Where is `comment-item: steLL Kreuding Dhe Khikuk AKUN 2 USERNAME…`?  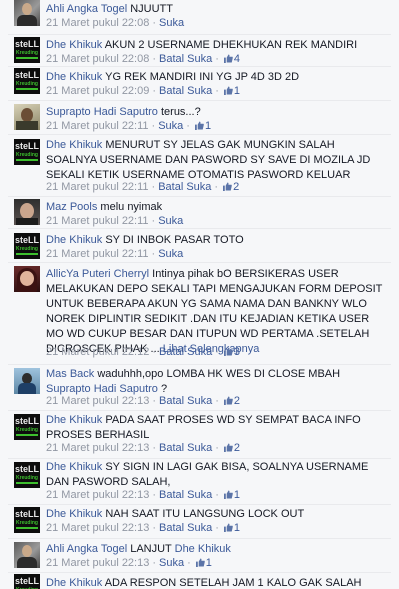
comment-item: steLL Kreuding Dhe Khikuk AKUN 2 USERNAME… is located at coordinates (199, 50).